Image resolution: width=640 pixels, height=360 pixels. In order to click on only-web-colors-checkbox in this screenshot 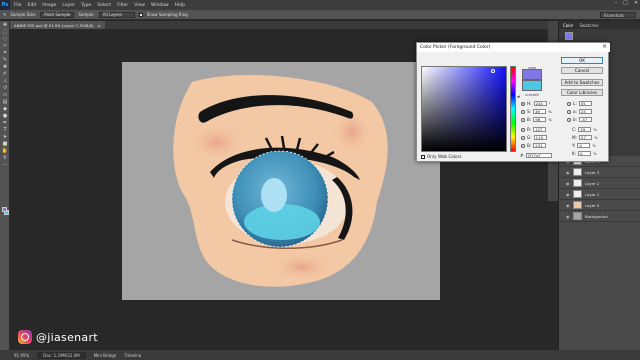, I will do `click(423, 156)`.